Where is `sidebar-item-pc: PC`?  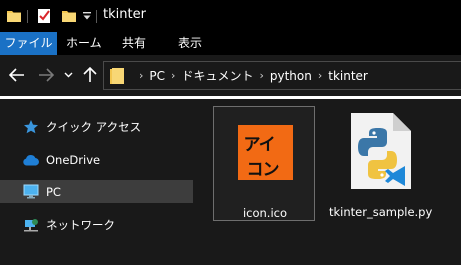 sidebar-item-pc: PC is located at coordinates (96, 191).